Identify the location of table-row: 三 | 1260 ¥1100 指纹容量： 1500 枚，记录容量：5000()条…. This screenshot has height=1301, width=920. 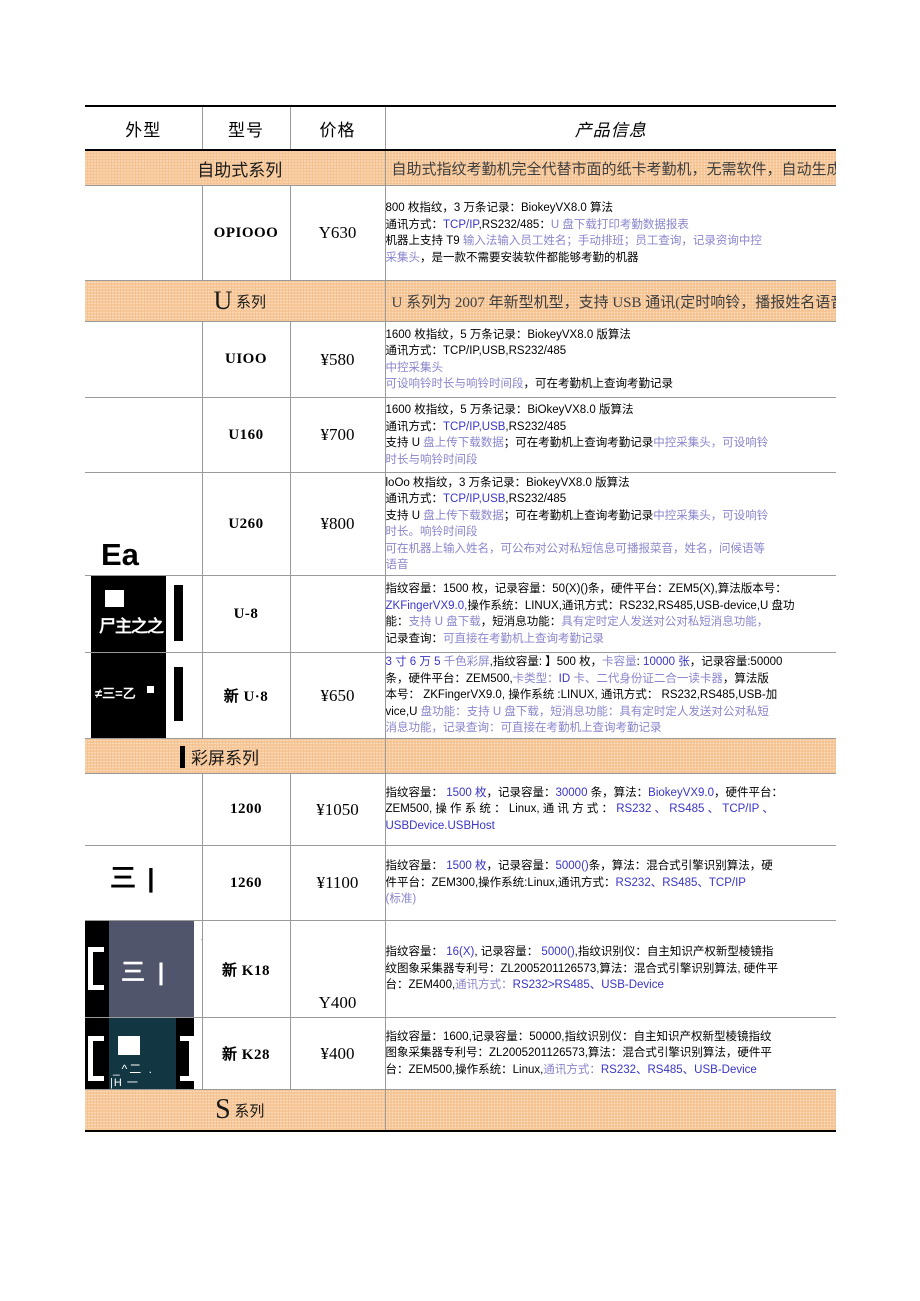
(460, 883).